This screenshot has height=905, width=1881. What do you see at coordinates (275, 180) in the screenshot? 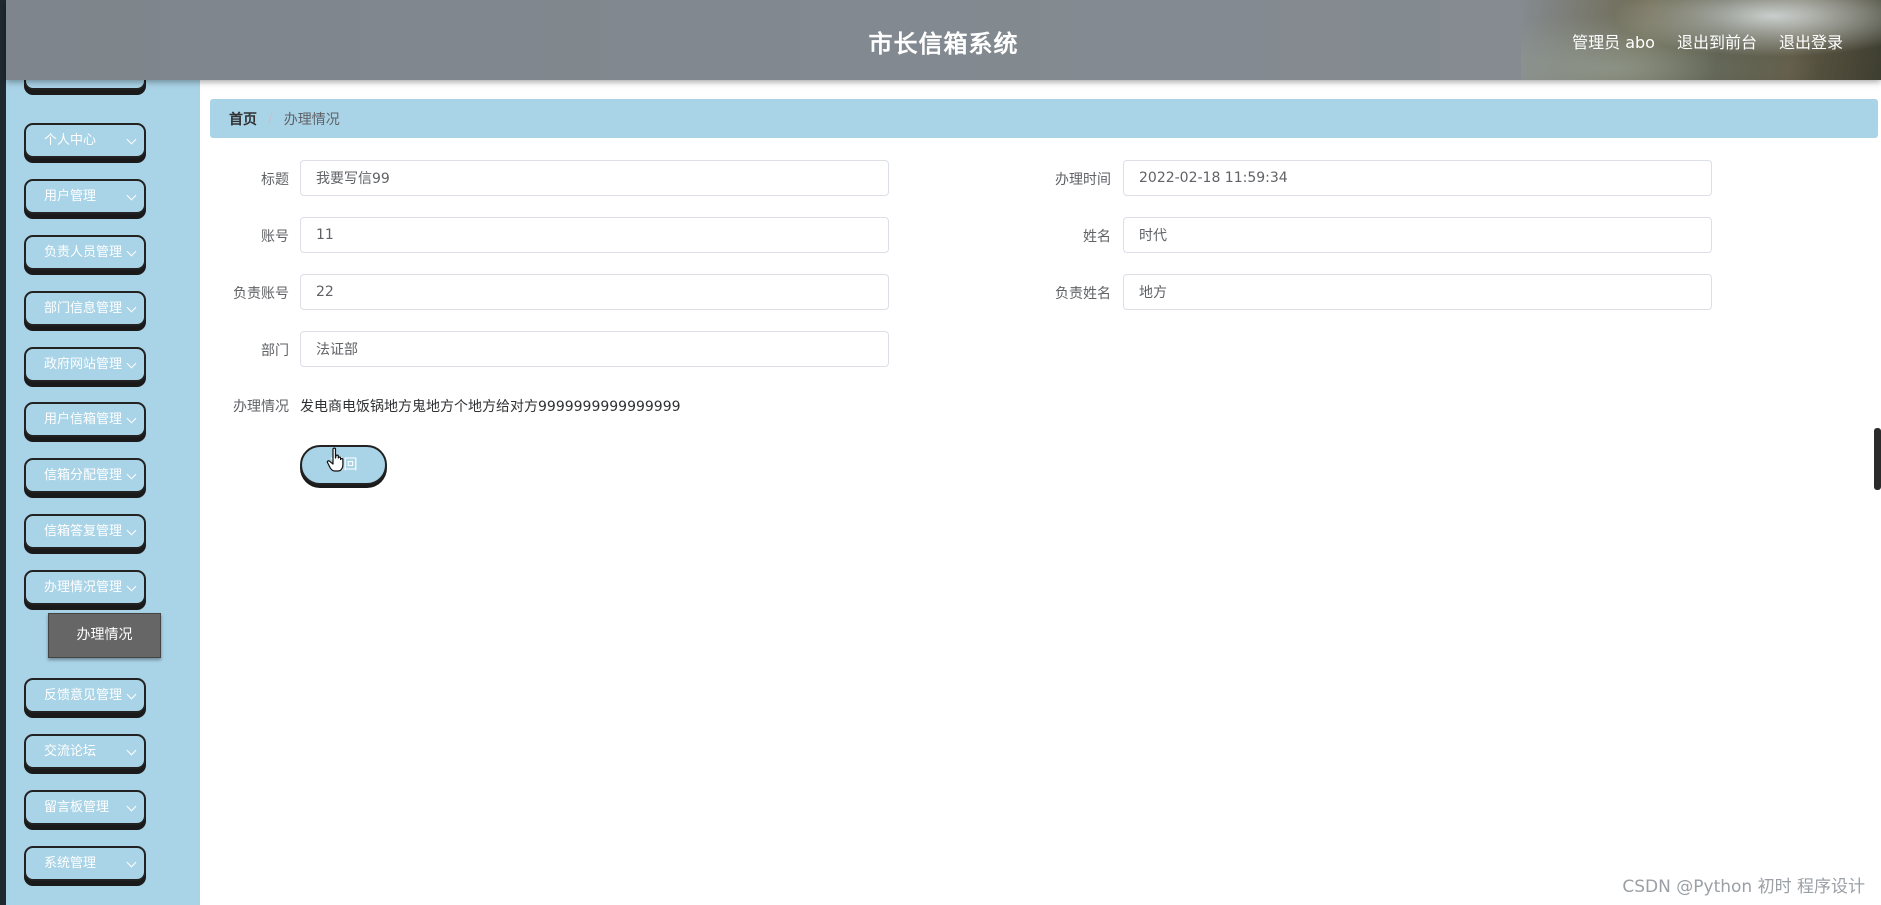
I see `title-label: 标题` at bounding box center [275, 180].